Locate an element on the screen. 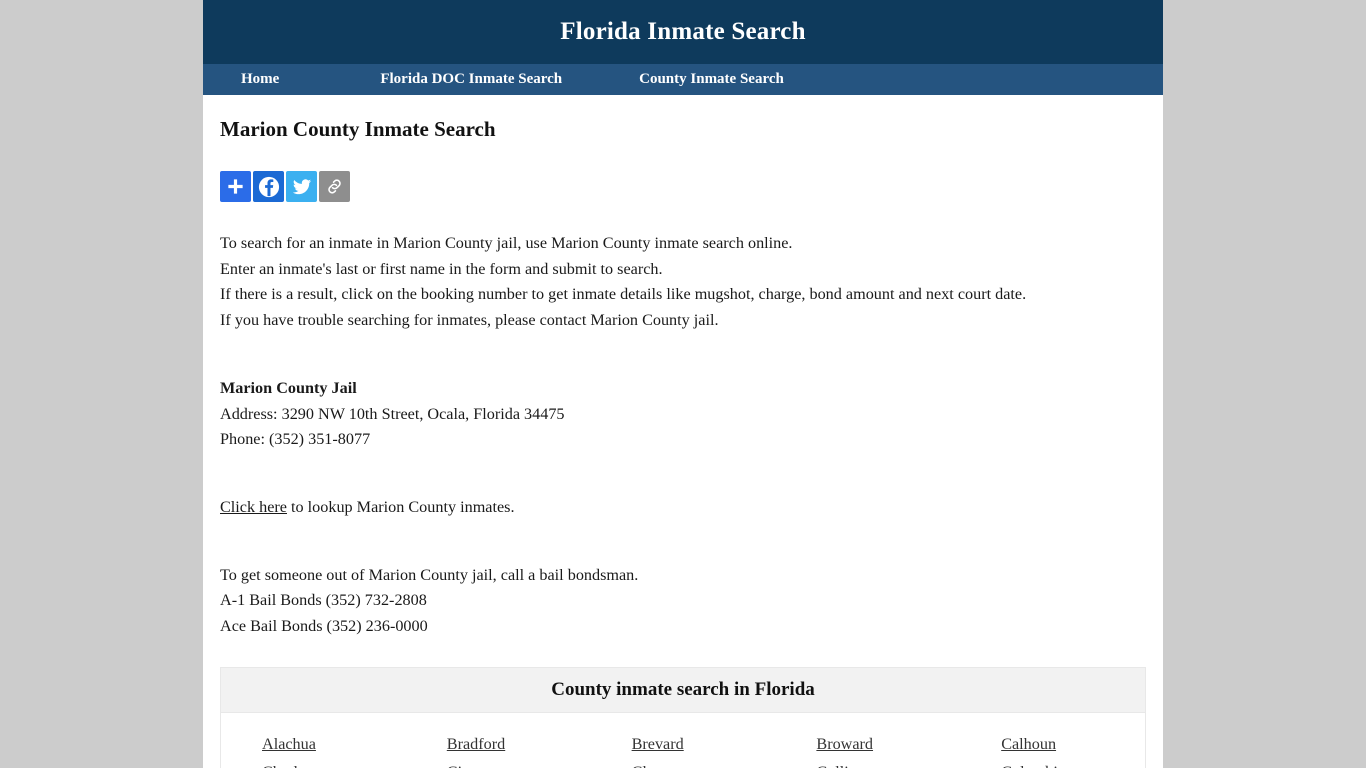 The height and width of the screenshot is (768, 1366). county-cell: Alachua is located at coordinates (313, 744).